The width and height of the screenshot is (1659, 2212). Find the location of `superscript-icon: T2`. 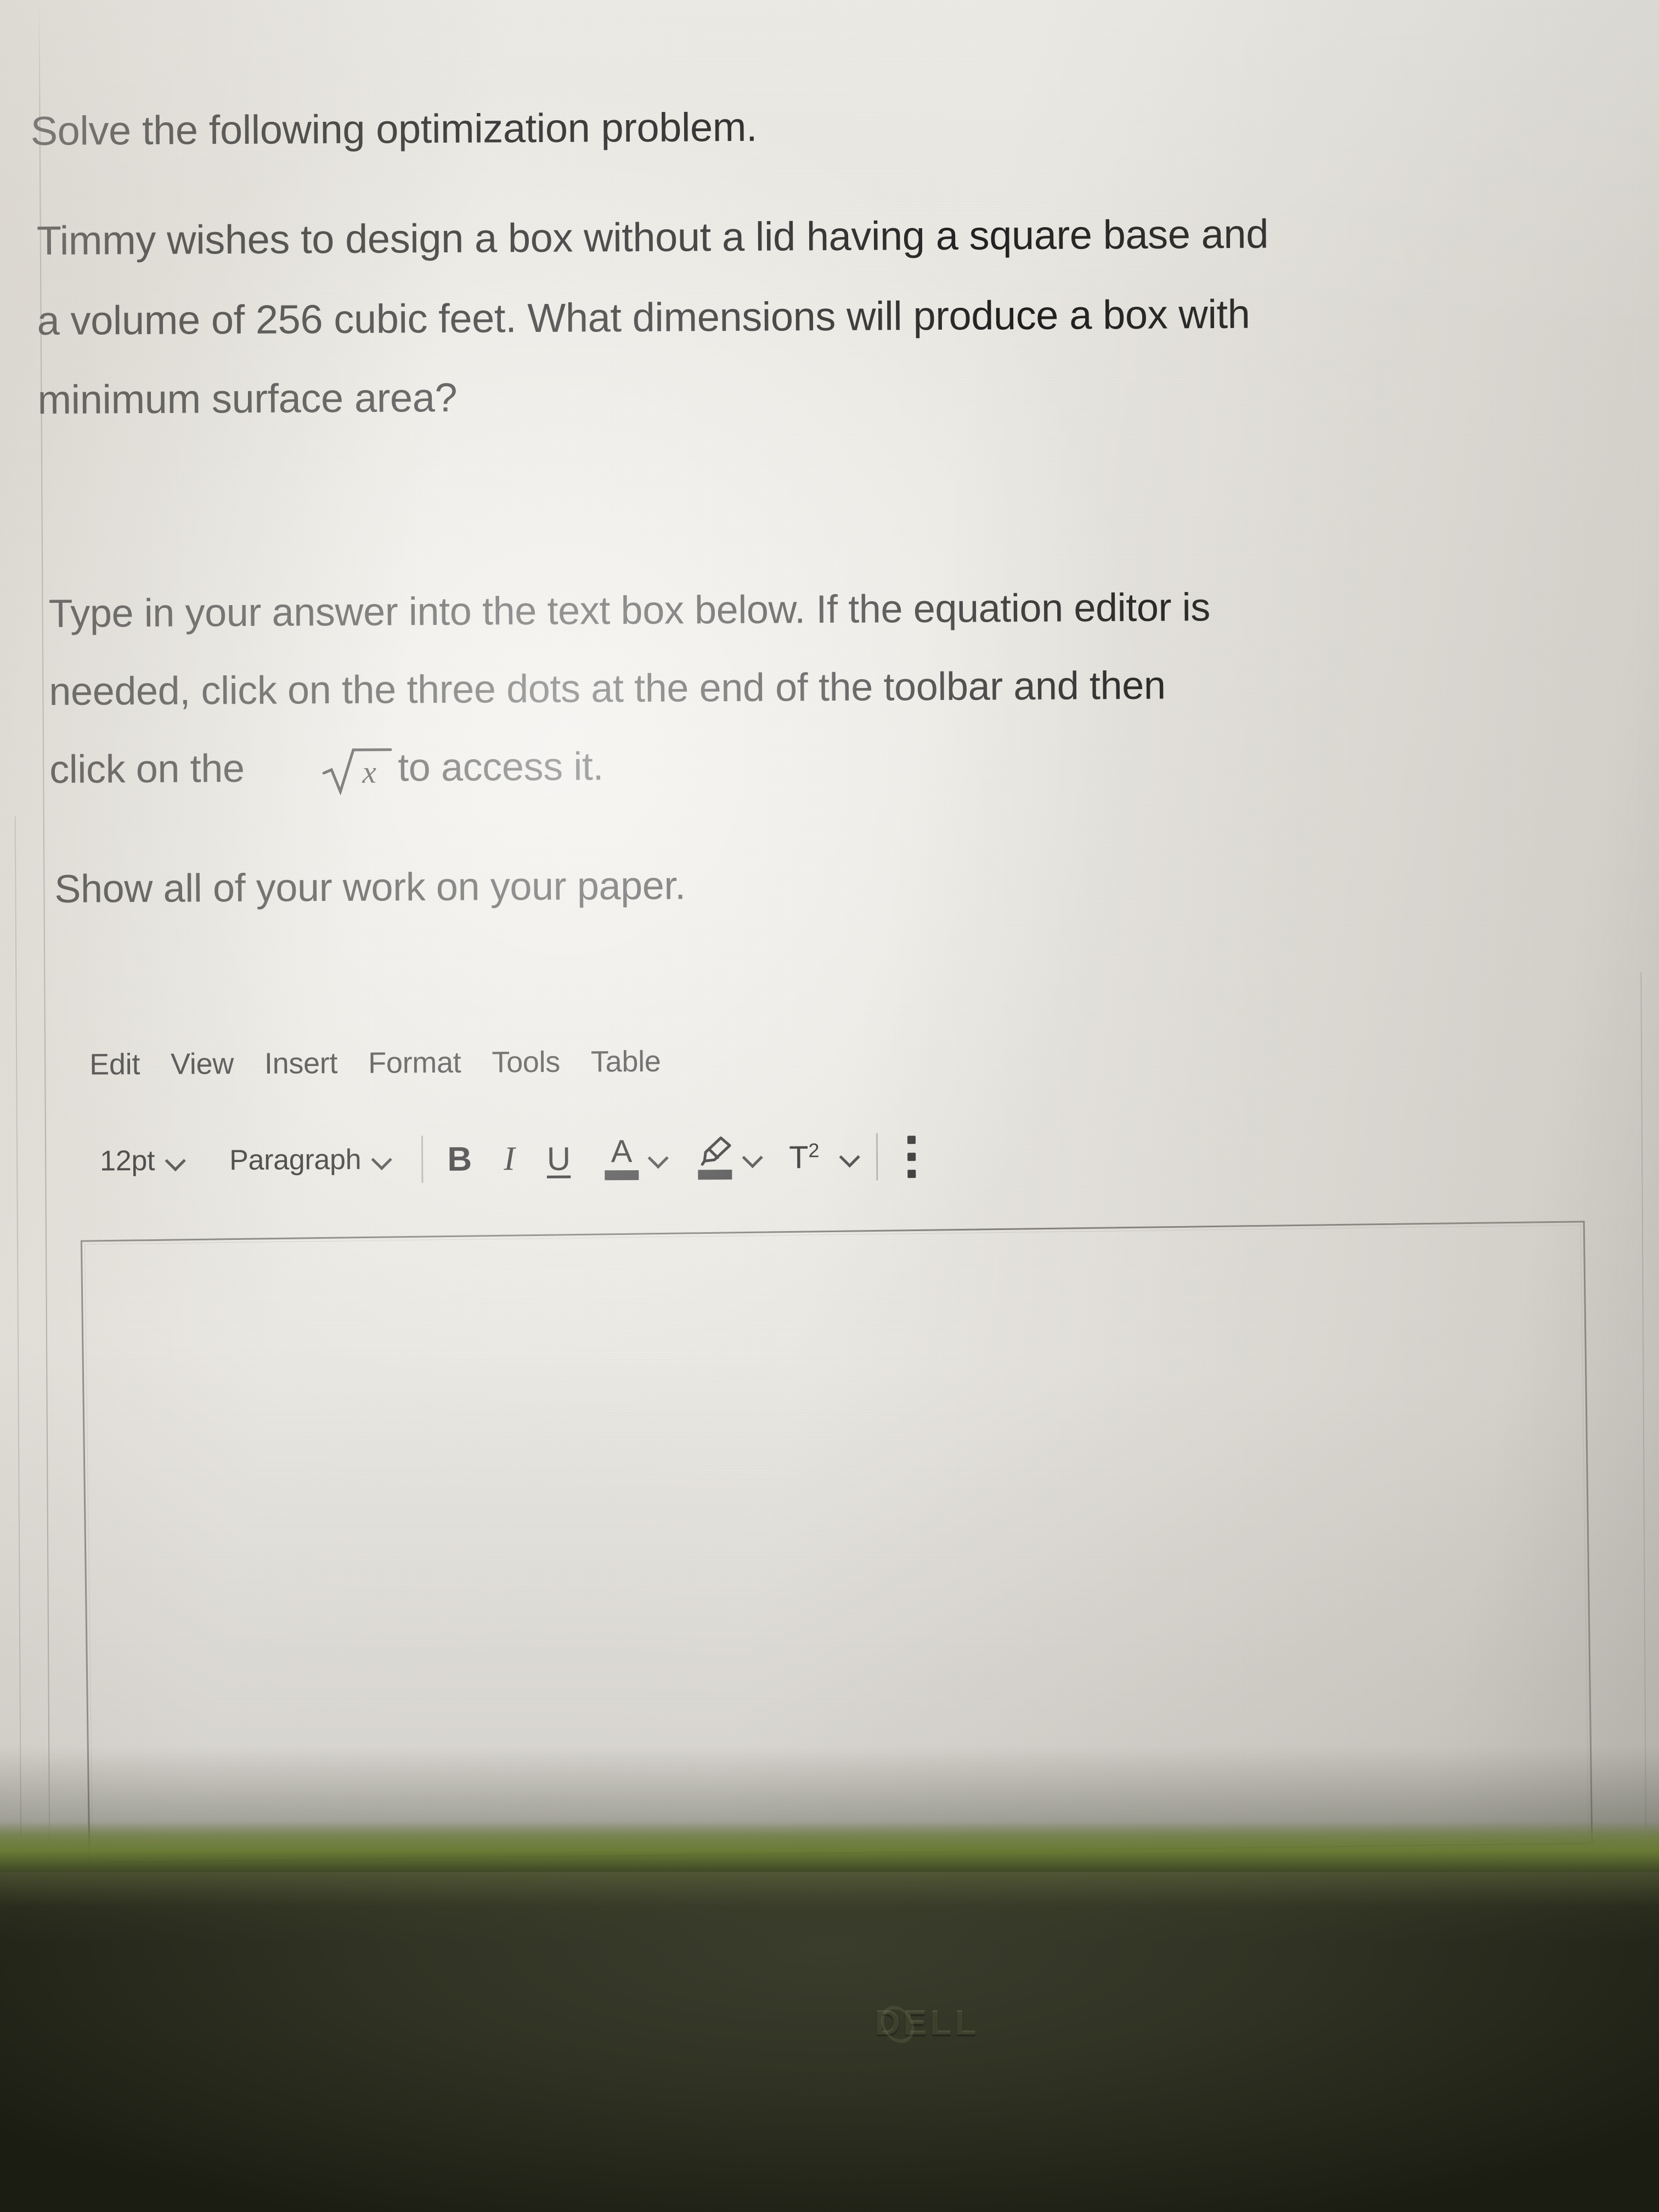

superscript-icon: T2 is located at coordinates (804, 1157).